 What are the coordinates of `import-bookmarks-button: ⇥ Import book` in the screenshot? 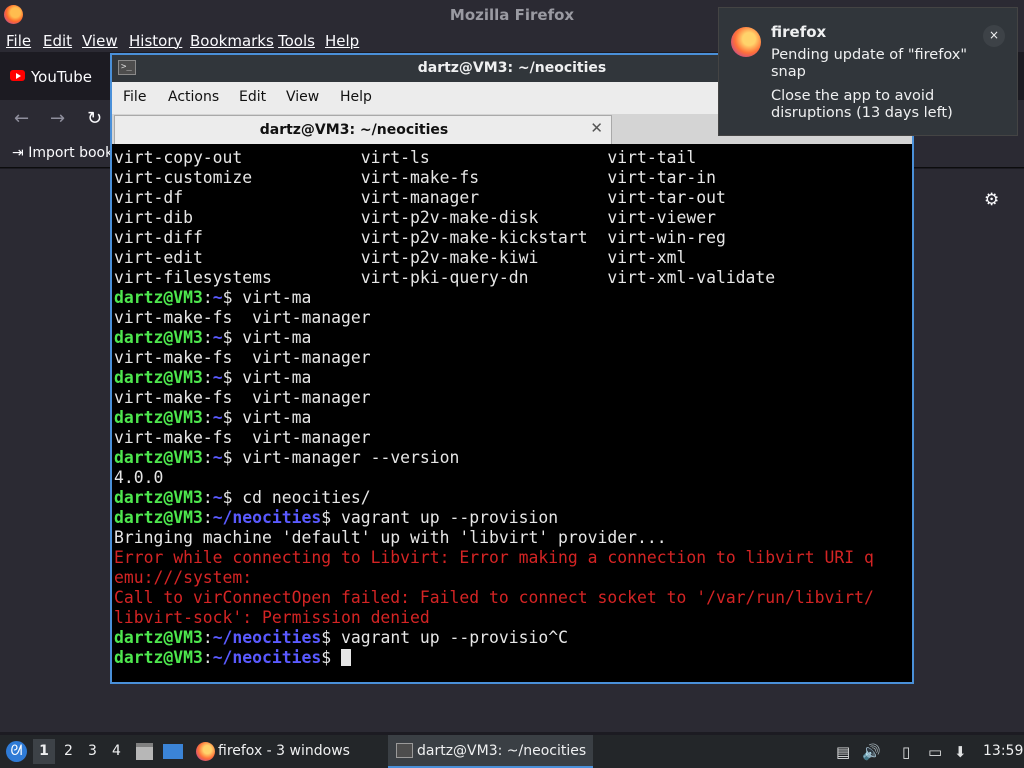 It's located at (62, 153).